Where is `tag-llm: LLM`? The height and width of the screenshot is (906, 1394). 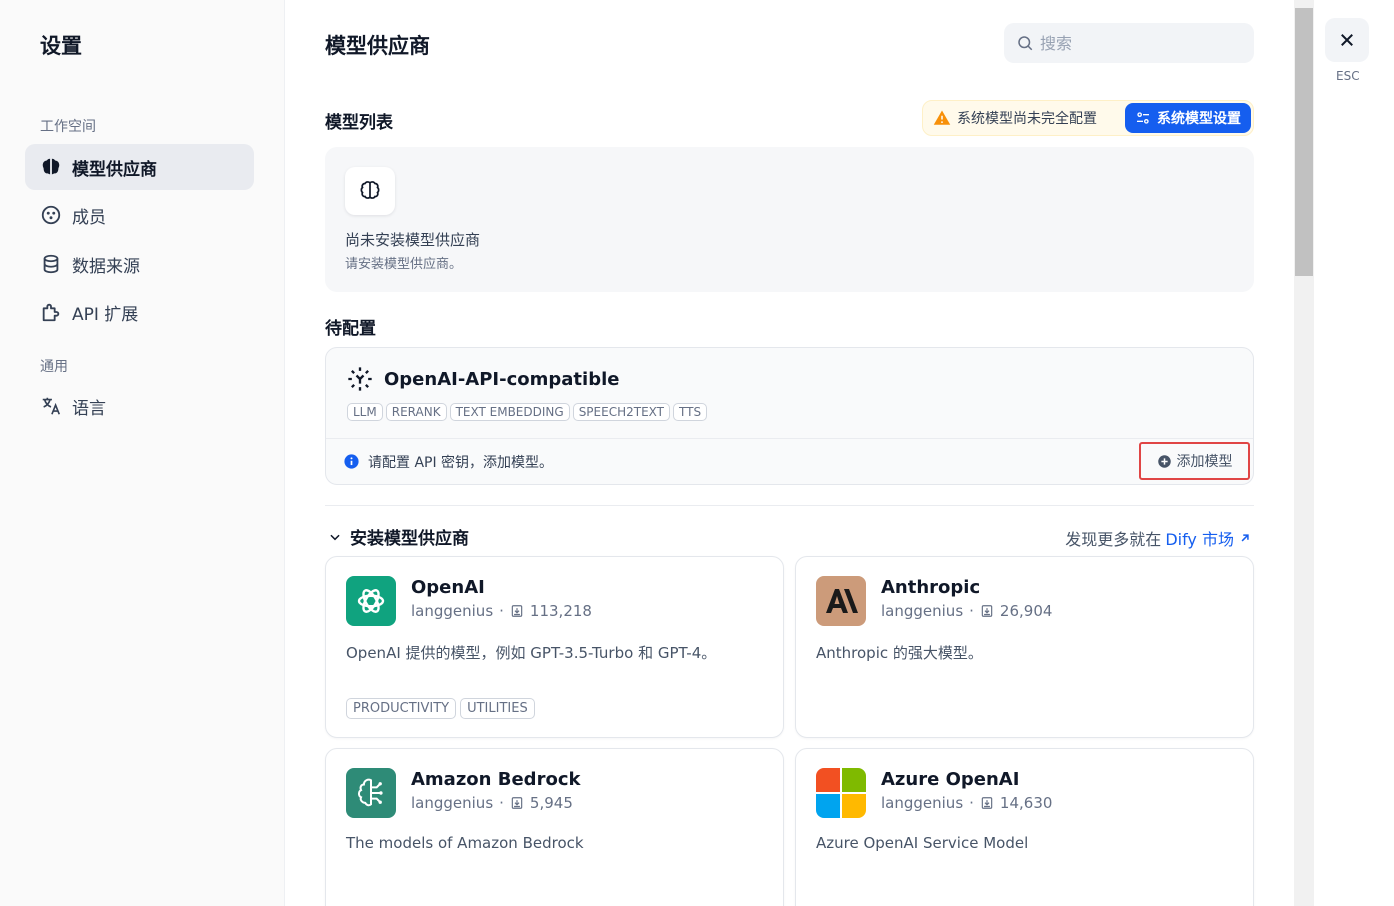 tag-llm: LLM is located at coordinates (365, 412).